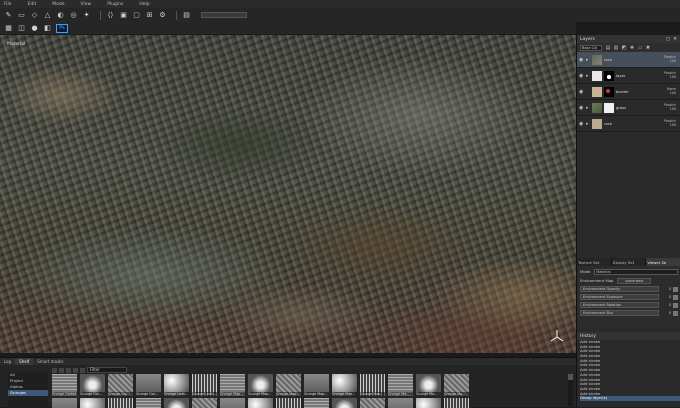 The height and width of the screenshot is (408, 680). I want to click on symmetry-icon: ⟨⟩, so click(110, 15).